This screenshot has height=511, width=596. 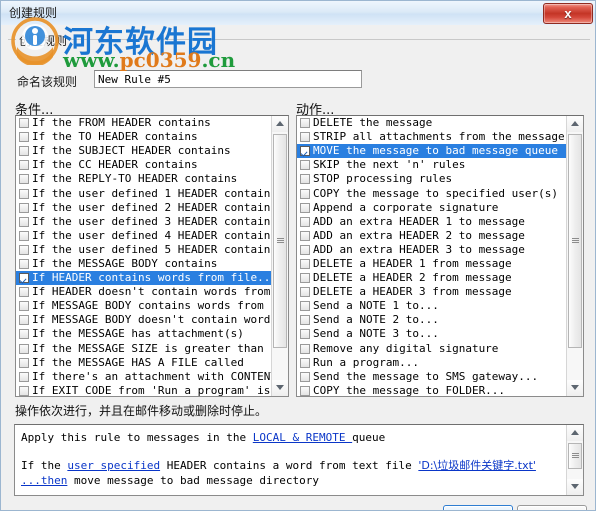 I want to click on list-item: ADD an extra HEADER 2 to message, so click(x=431, y=236).